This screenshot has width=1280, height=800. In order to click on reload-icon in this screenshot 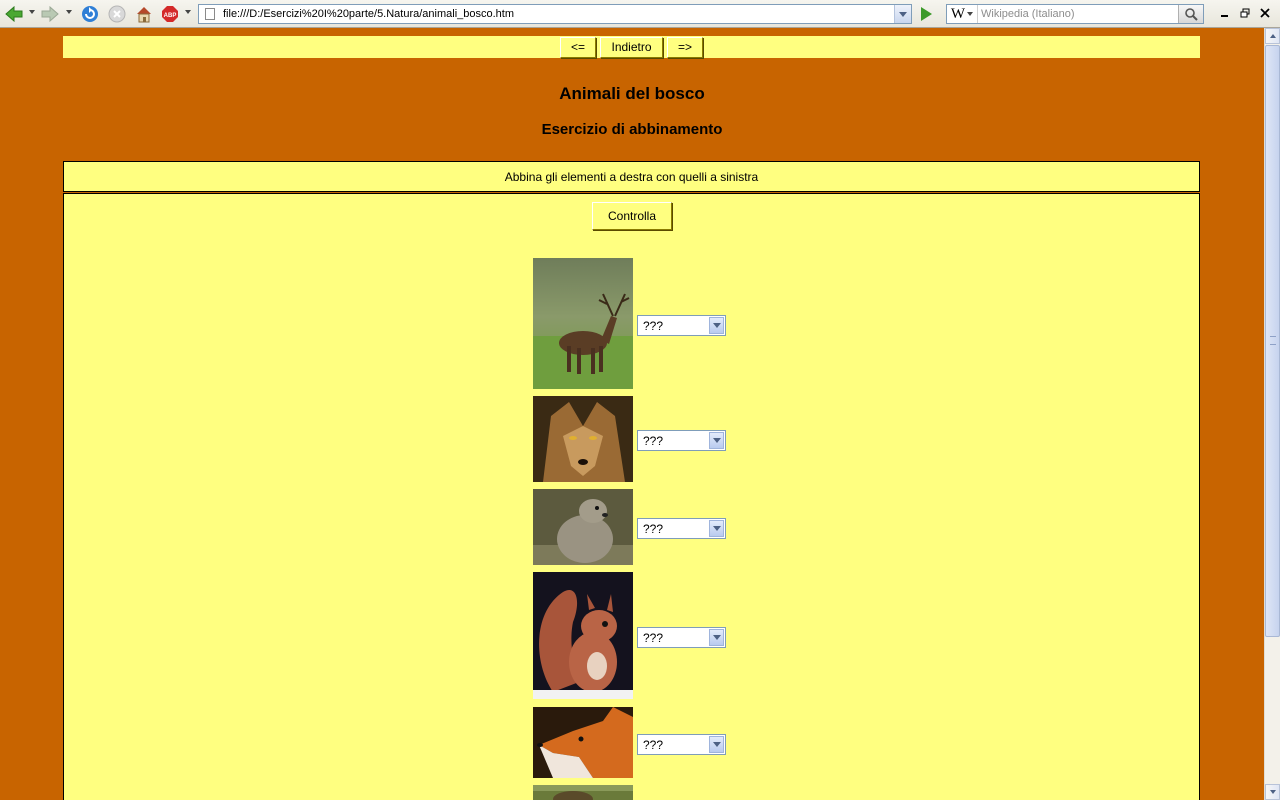, I will do `click(90, 14)`.